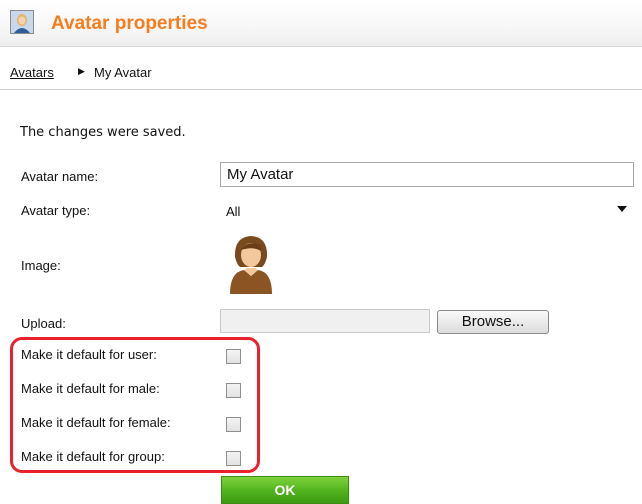 This screenshot has width=642, height=504. What do you see at coordinates (233, 424) in the screenshot?
I see `default-female-checkbox` at bounding box center [233, 424].